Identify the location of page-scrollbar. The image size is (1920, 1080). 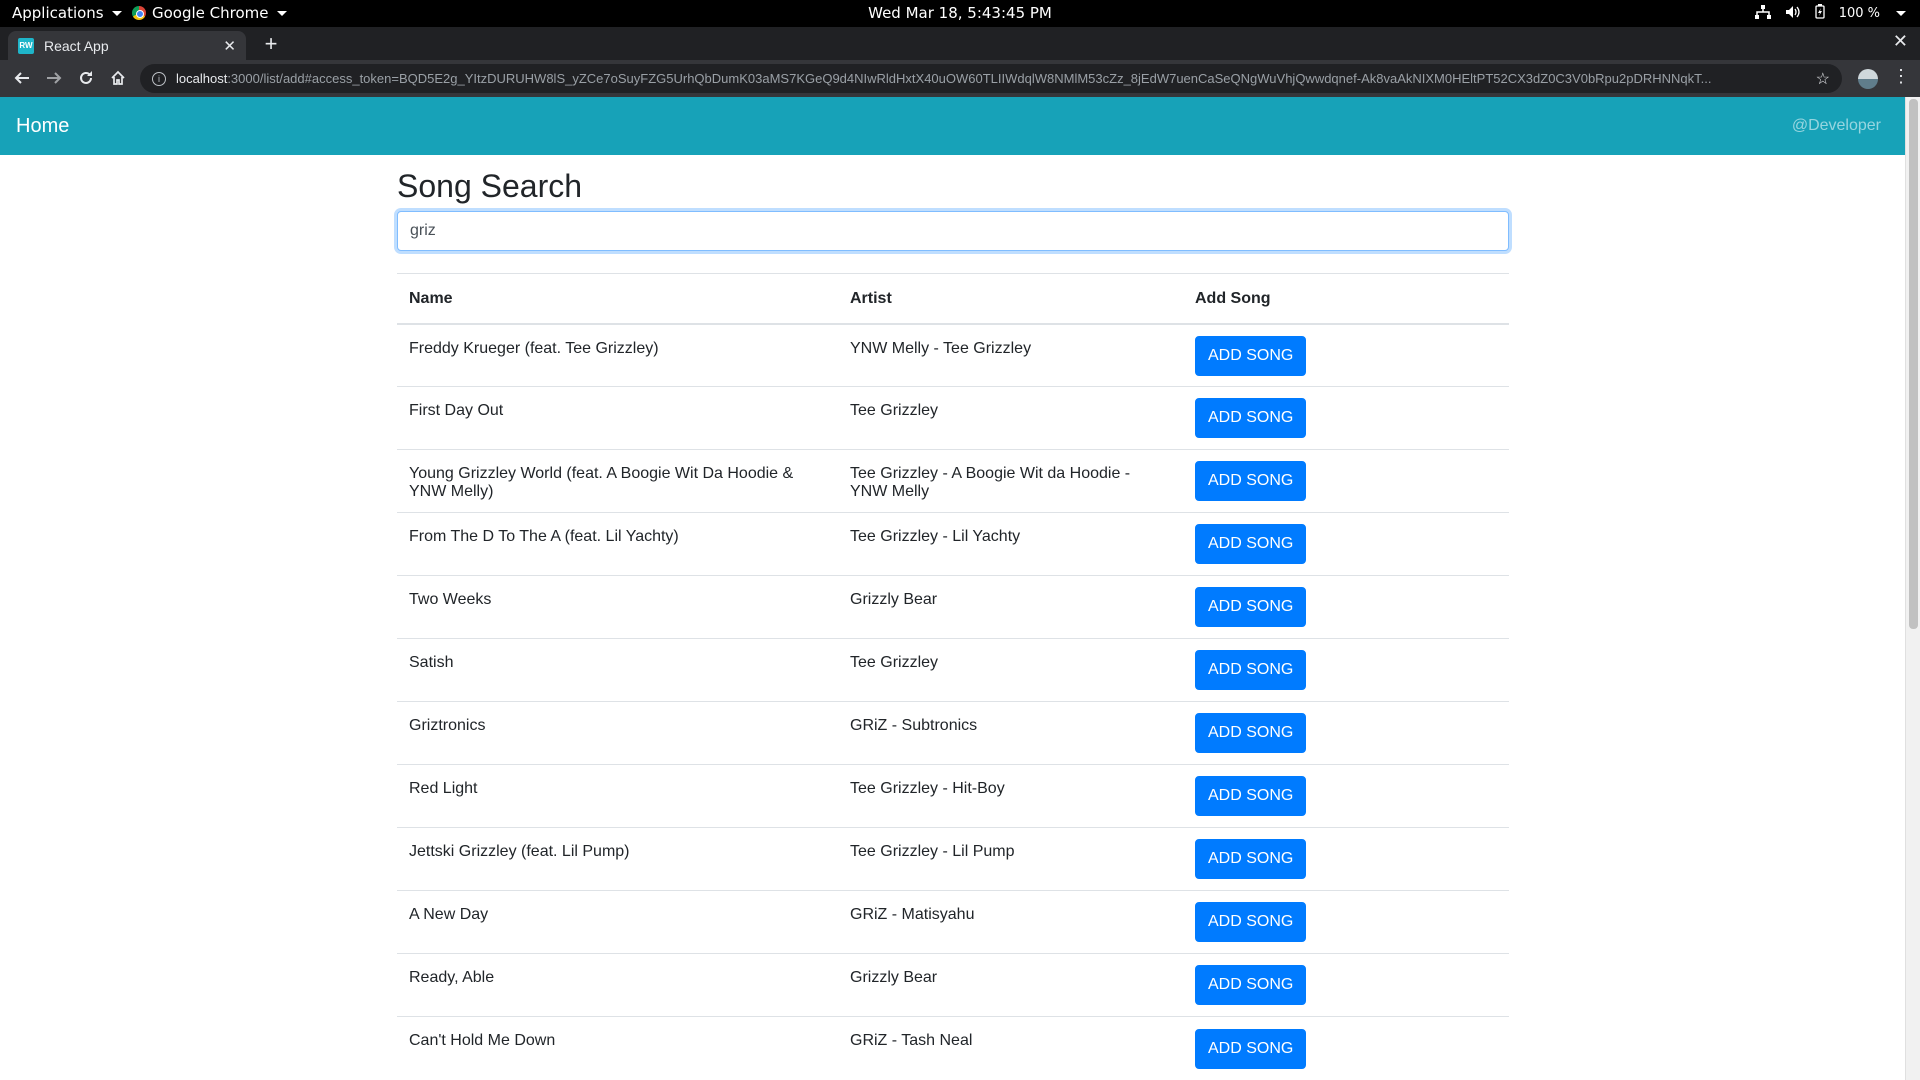
(1912, 588).